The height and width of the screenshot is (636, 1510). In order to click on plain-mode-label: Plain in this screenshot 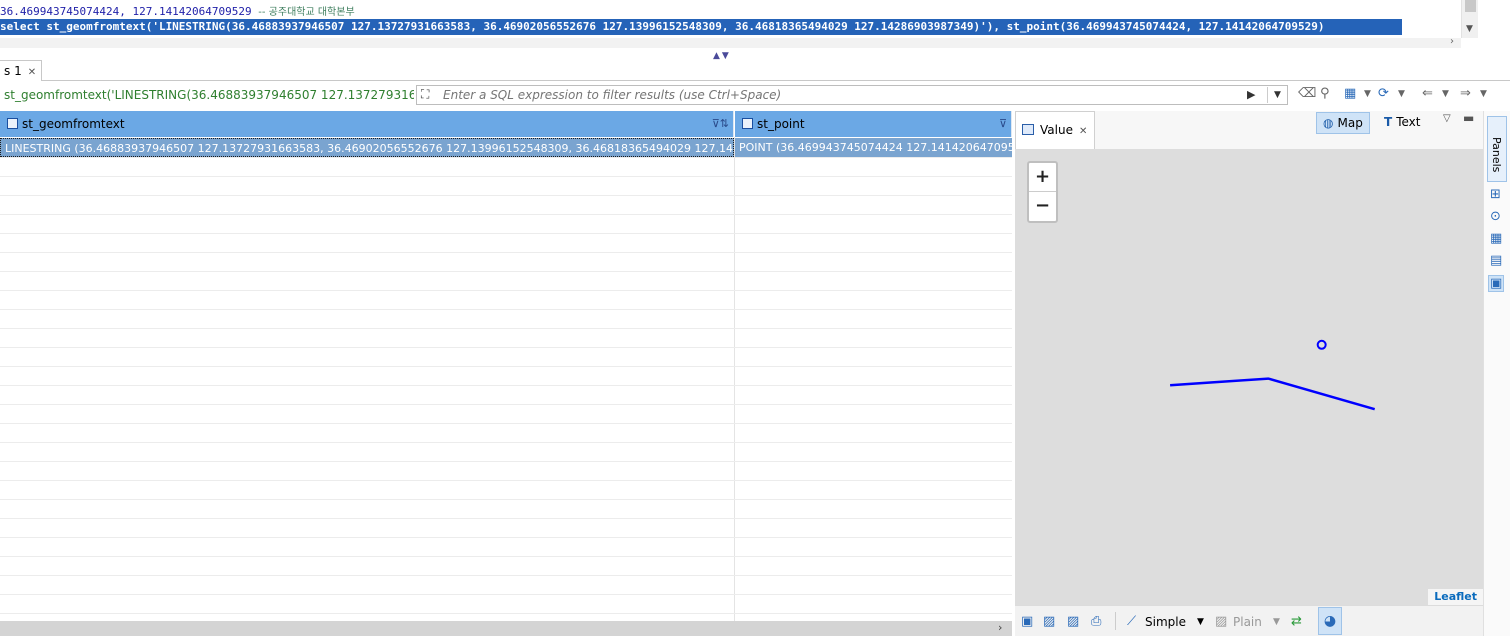, I will do `click(1247, 622)`.